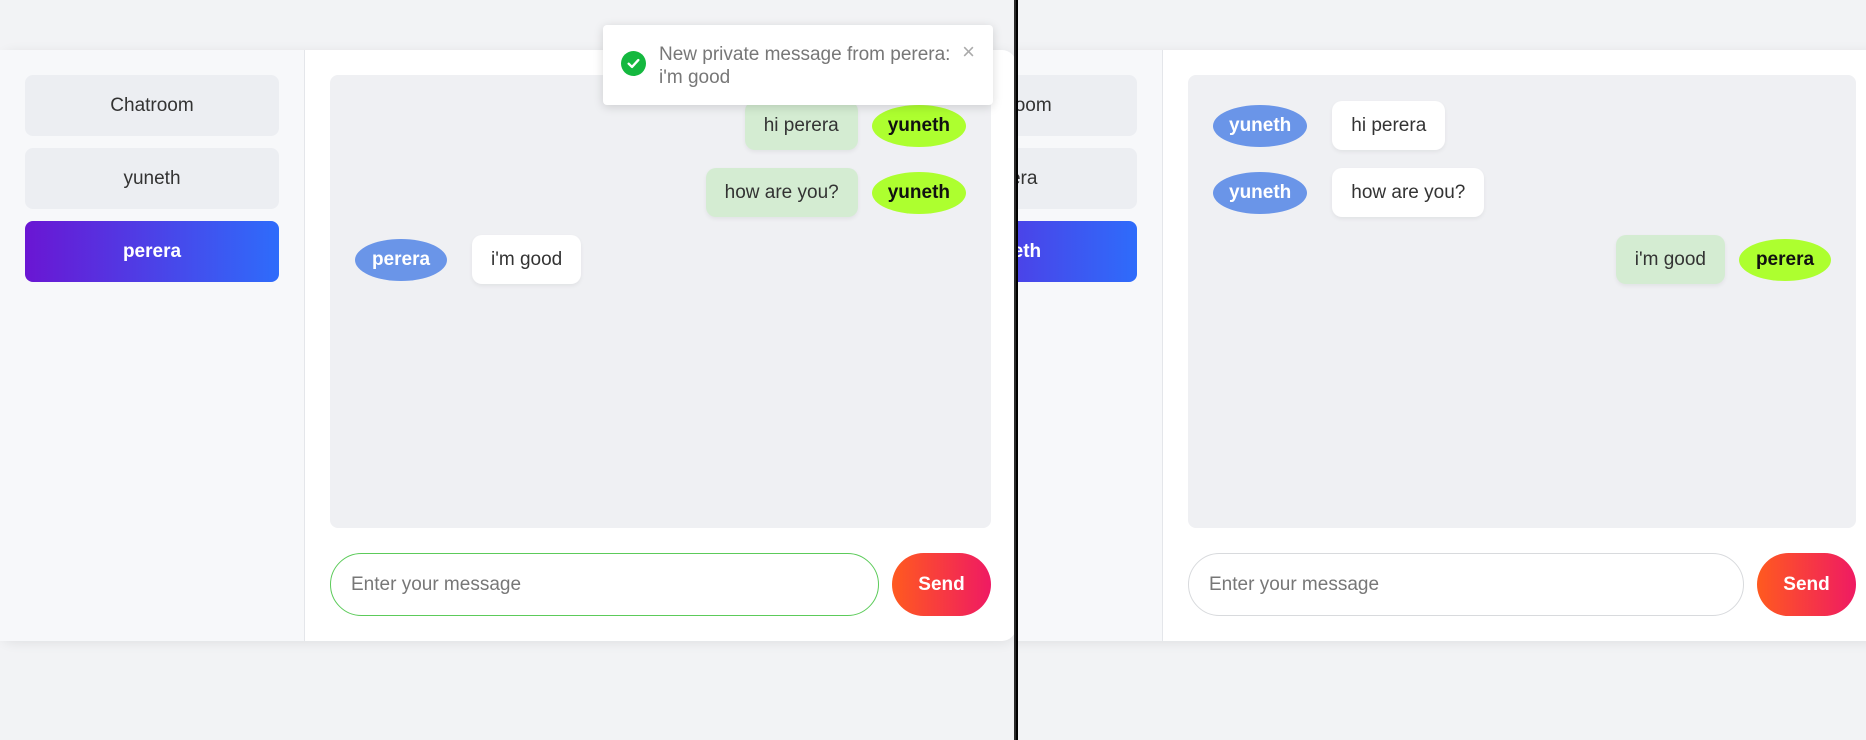  What do you see at coordinates (1522, 259) in the screenshot?
I see `message-row: i'm good perera` at bounding box center [1522, 259].